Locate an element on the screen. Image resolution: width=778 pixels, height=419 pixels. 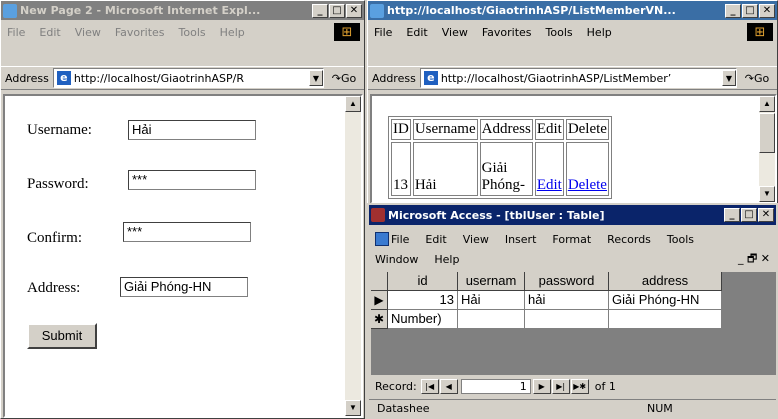
current-record-indicator: ▶ is located at coordinates (379, 300).